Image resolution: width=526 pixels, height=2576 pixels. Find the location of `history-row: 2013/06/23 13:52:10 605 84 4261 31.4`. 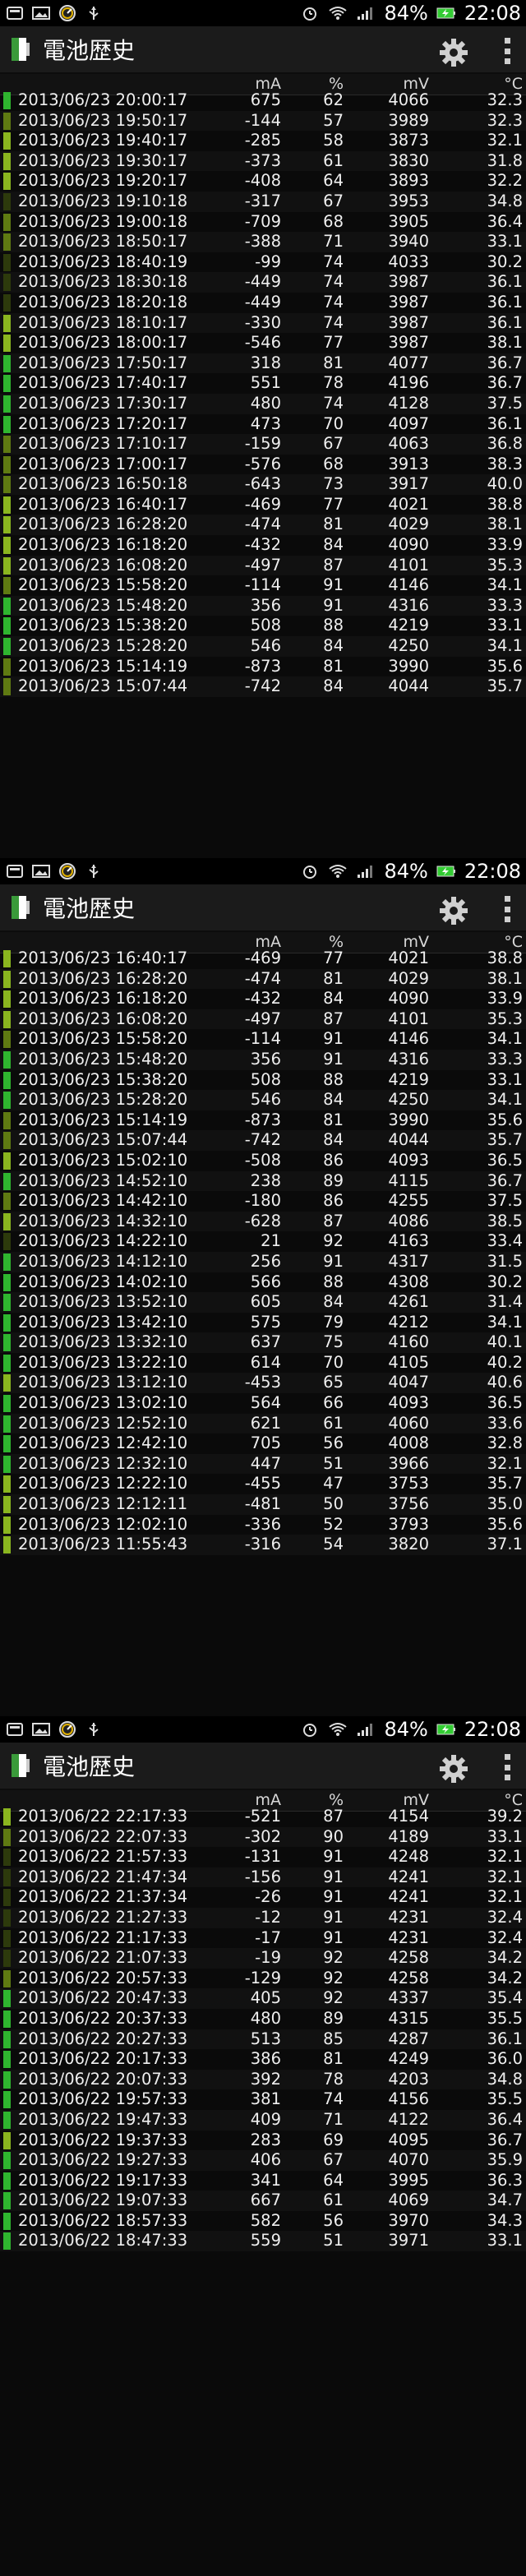

history-row: 2013/06/23 13:52:10 605 84 4261 31.4 is located at coordinates (263, 1303).